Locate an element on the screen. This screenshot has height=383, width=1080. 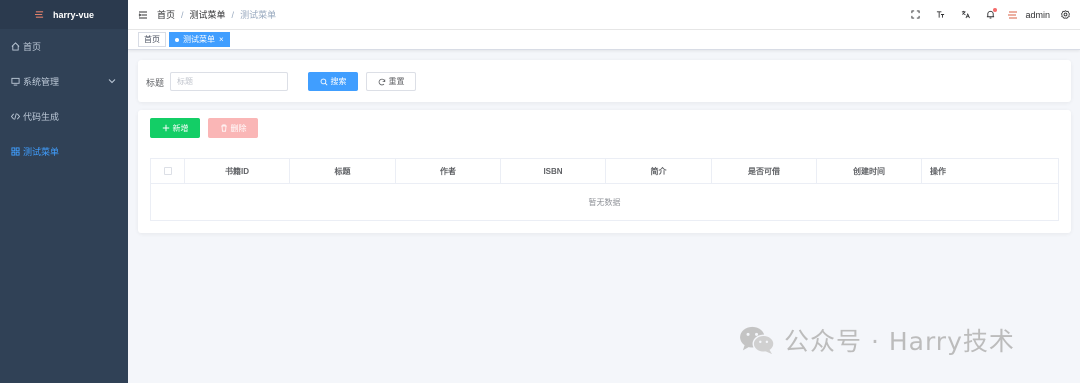
fullscreen-icon is located at coordinates (915, 15).